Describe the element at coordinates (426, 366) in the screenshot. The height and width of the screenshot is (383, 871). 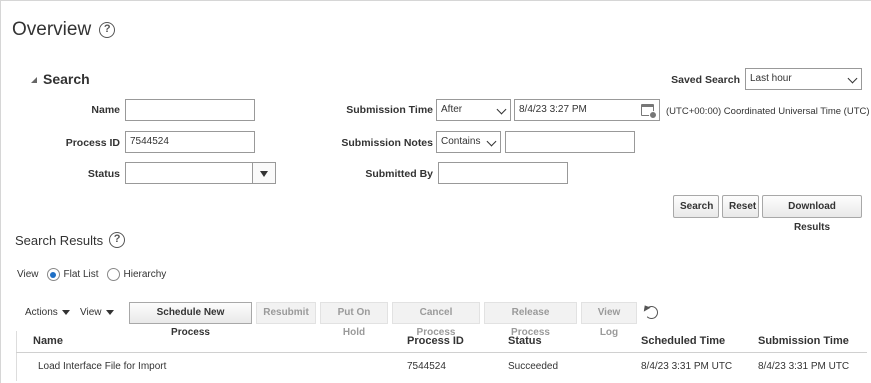
I see `cell-process-id: 7544524` at that location.